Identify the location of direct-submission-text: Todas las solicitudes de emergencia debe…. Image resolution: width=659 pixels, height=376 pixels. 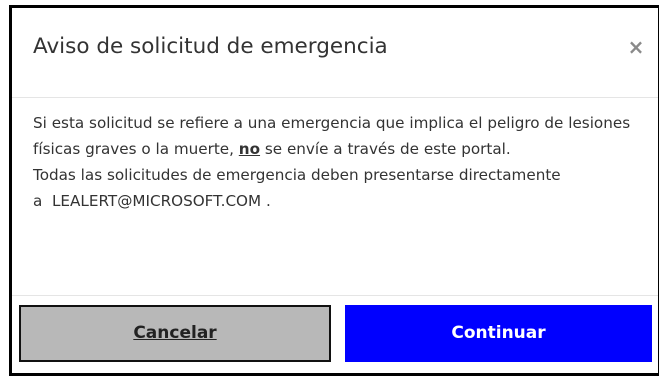
(297, 175).